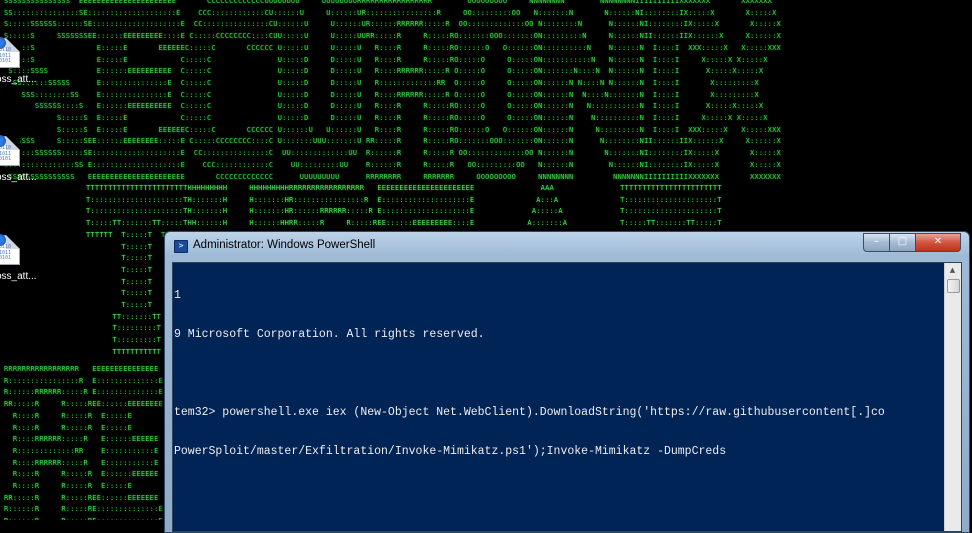  What do you see at coordinates (952, 397) in the screenshot?
I see `vertical-scrollbar: ▲` at bounding box center [952, 397].